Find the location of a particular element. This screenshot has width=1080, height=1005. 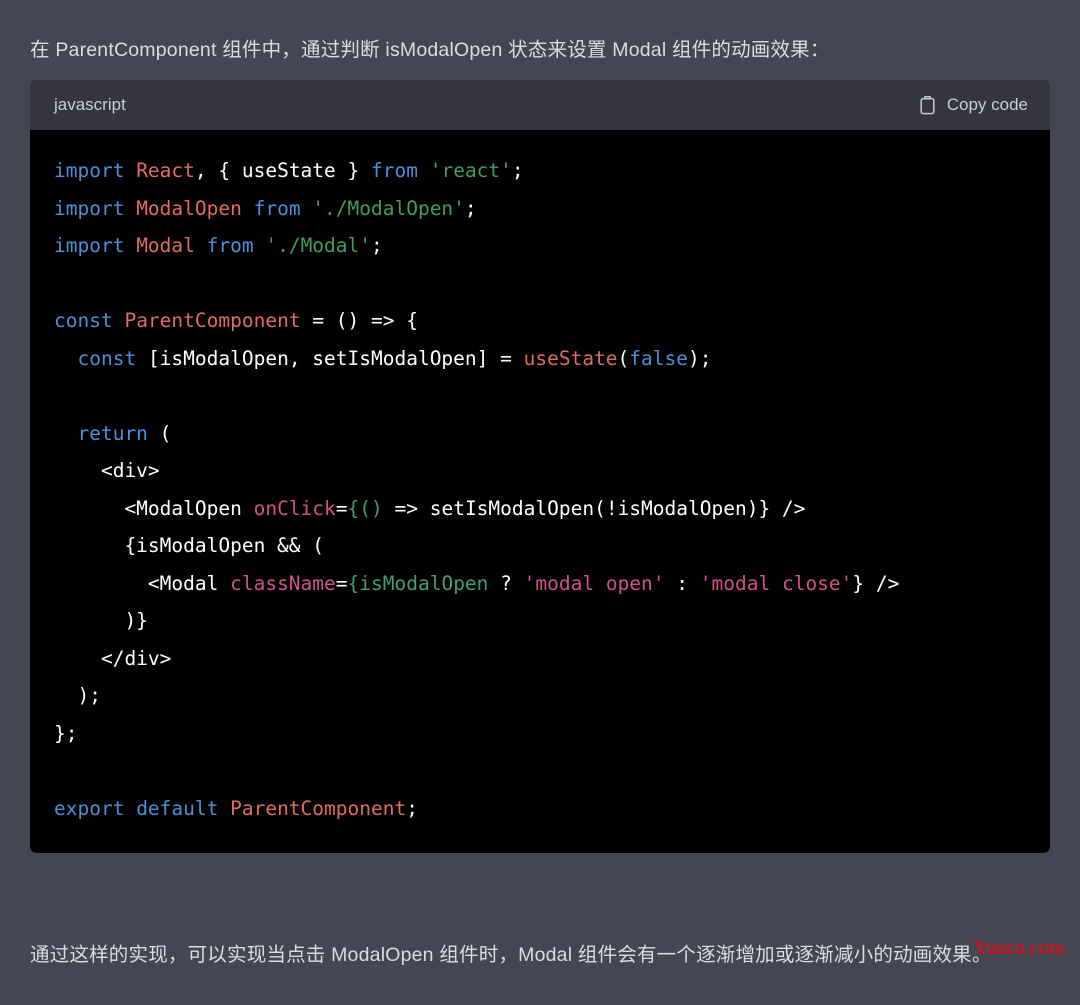

code-token: )} is located at coordinates (101, 620).